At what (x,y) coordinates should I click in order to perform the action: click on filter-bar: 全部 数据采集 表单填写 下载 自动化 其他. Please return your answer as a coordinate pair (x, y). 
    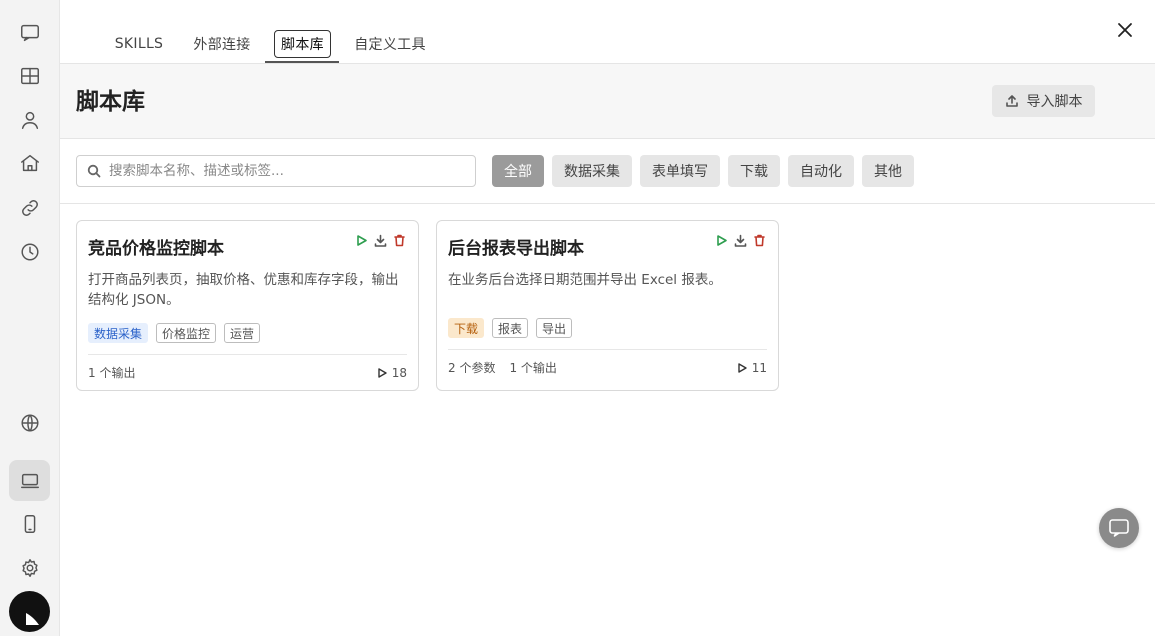
    Looking at the image, I should click on (607, 171).